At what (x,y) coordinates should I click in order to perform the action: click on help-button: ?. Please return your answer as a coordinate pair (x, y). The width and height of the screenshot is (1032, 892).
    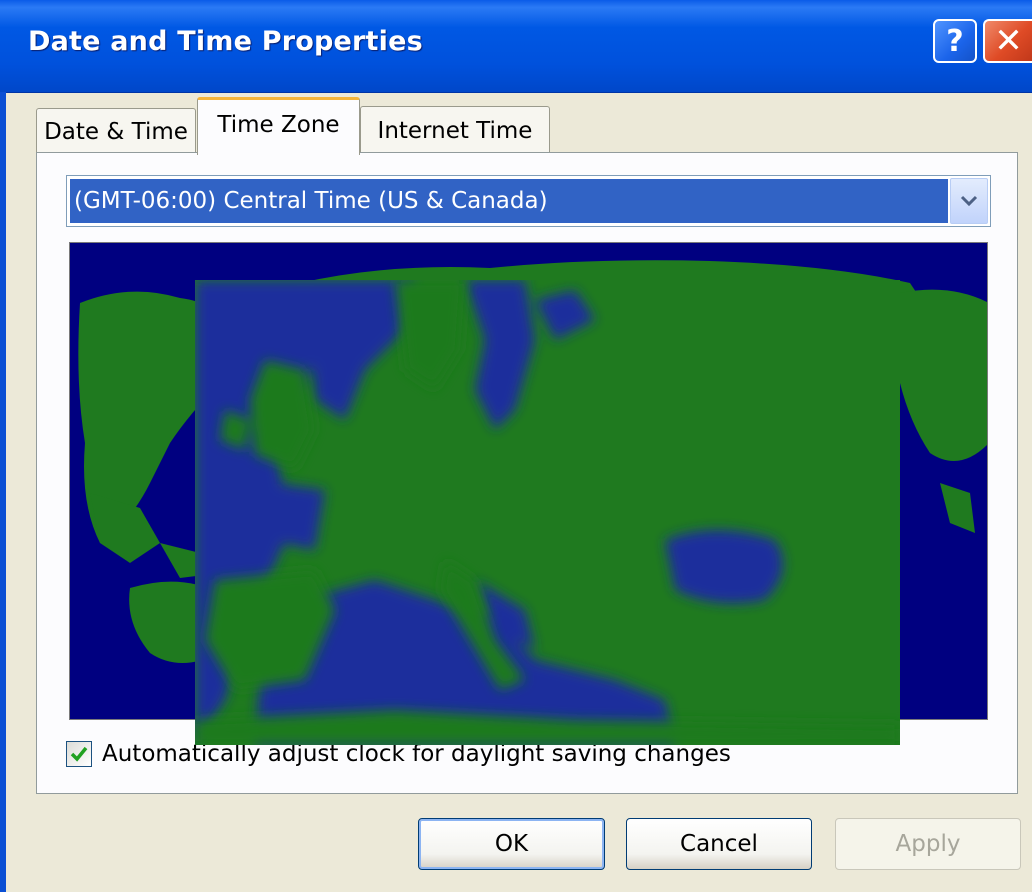
    Looking at the image, I should click on (955, 41).